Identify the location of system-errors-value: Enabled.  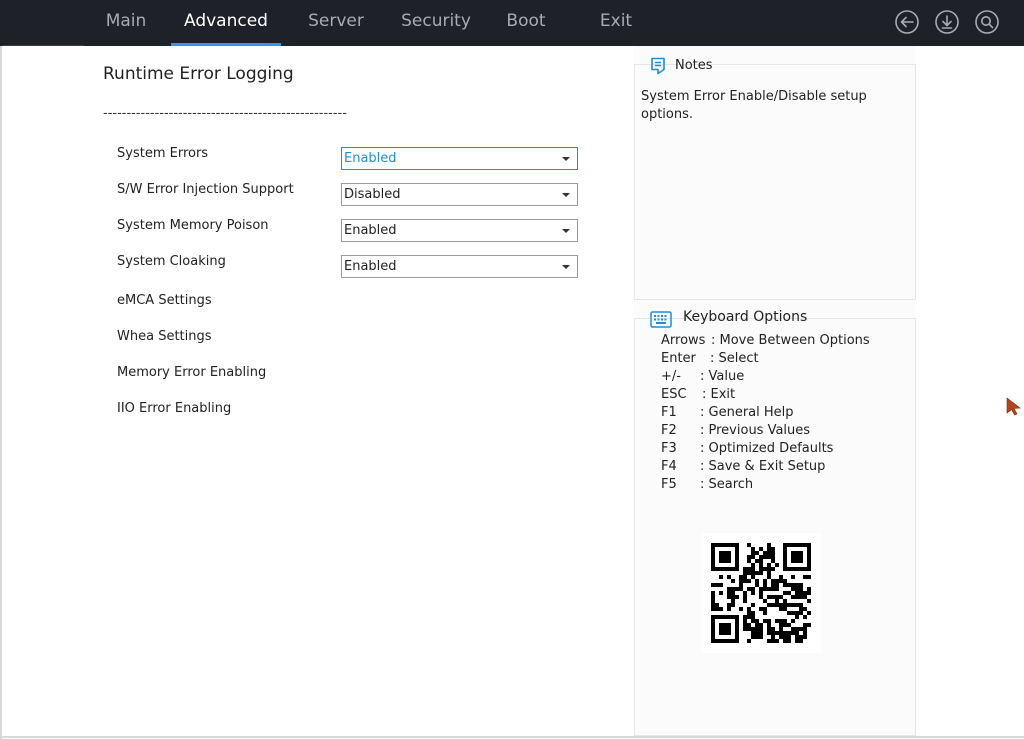
(370, 158).